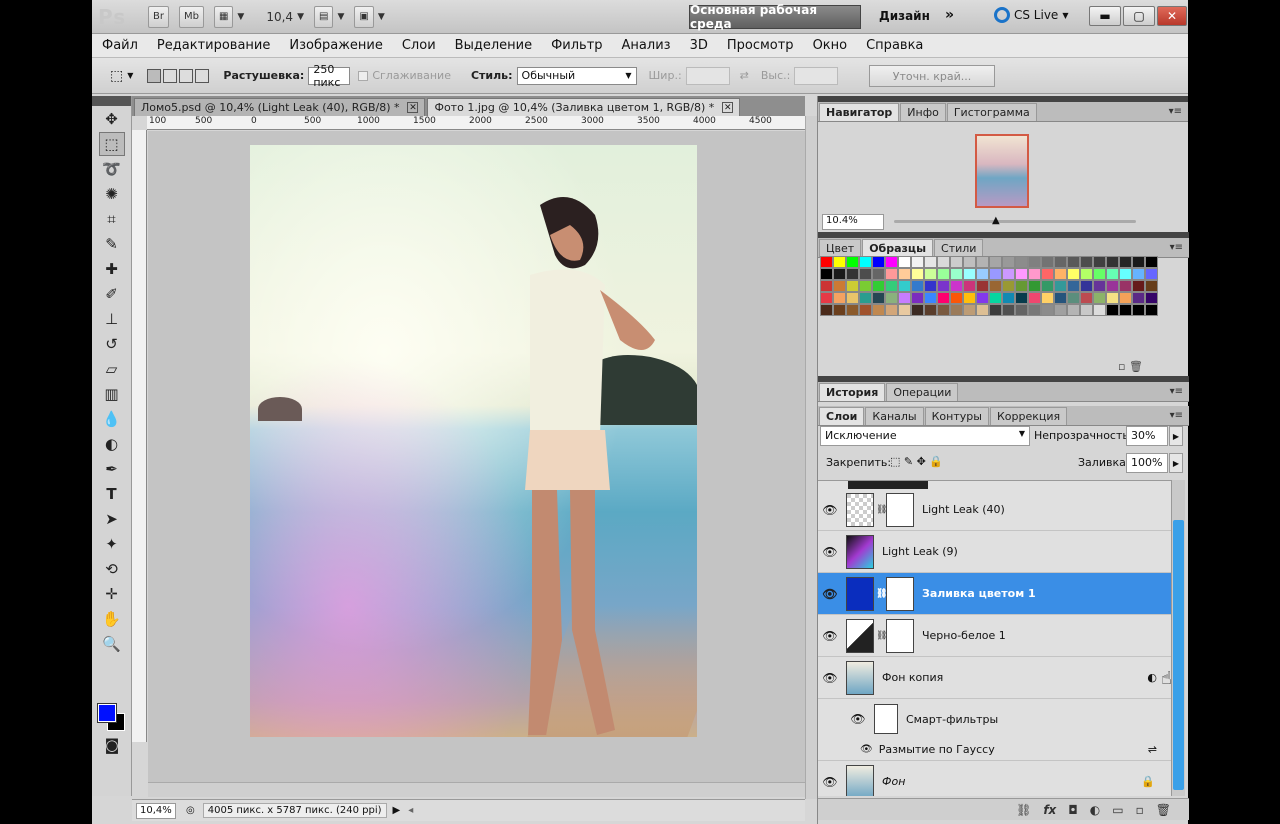  What do you see at coordinates (1002, 171) in the screenshot?
I see `navigator-thumbnail` at bounding box center [1002, 171].